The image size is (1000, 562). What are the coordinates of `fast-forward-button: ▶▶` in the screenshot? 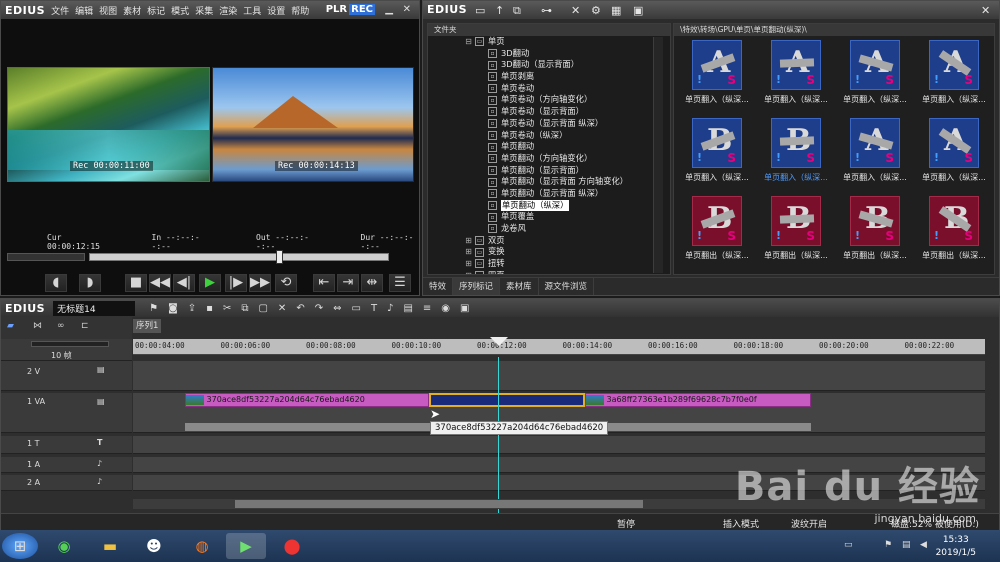 It's located at (260, 283).